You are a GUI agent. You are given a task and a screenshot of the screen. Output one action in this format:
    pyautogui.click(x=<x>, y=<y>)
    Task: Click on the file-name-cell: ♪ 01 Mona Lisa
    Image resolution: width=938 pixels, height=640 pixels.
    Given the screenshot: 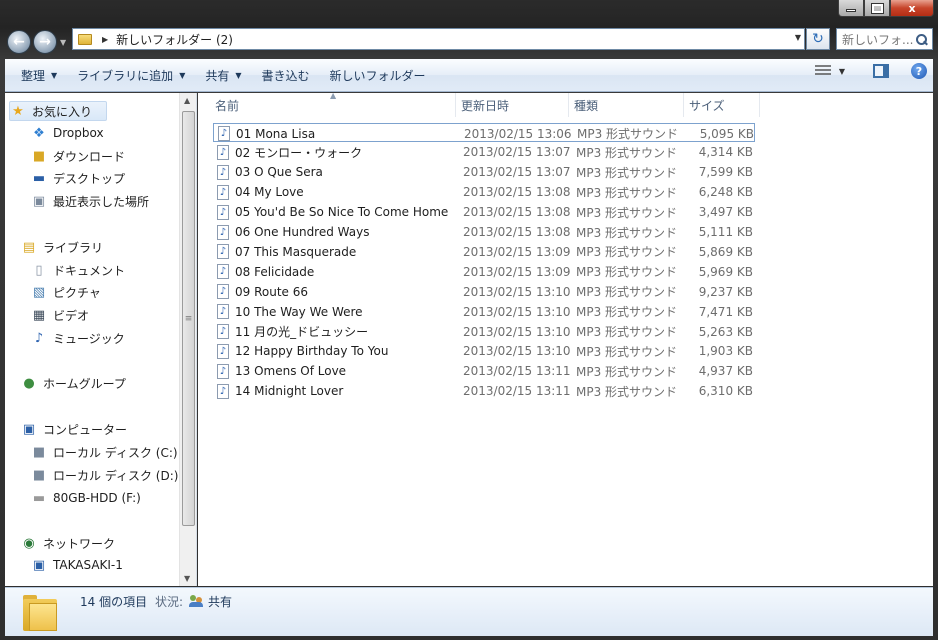 What is the action you would take?
    pyautogui.click(x=334, y=133)
    